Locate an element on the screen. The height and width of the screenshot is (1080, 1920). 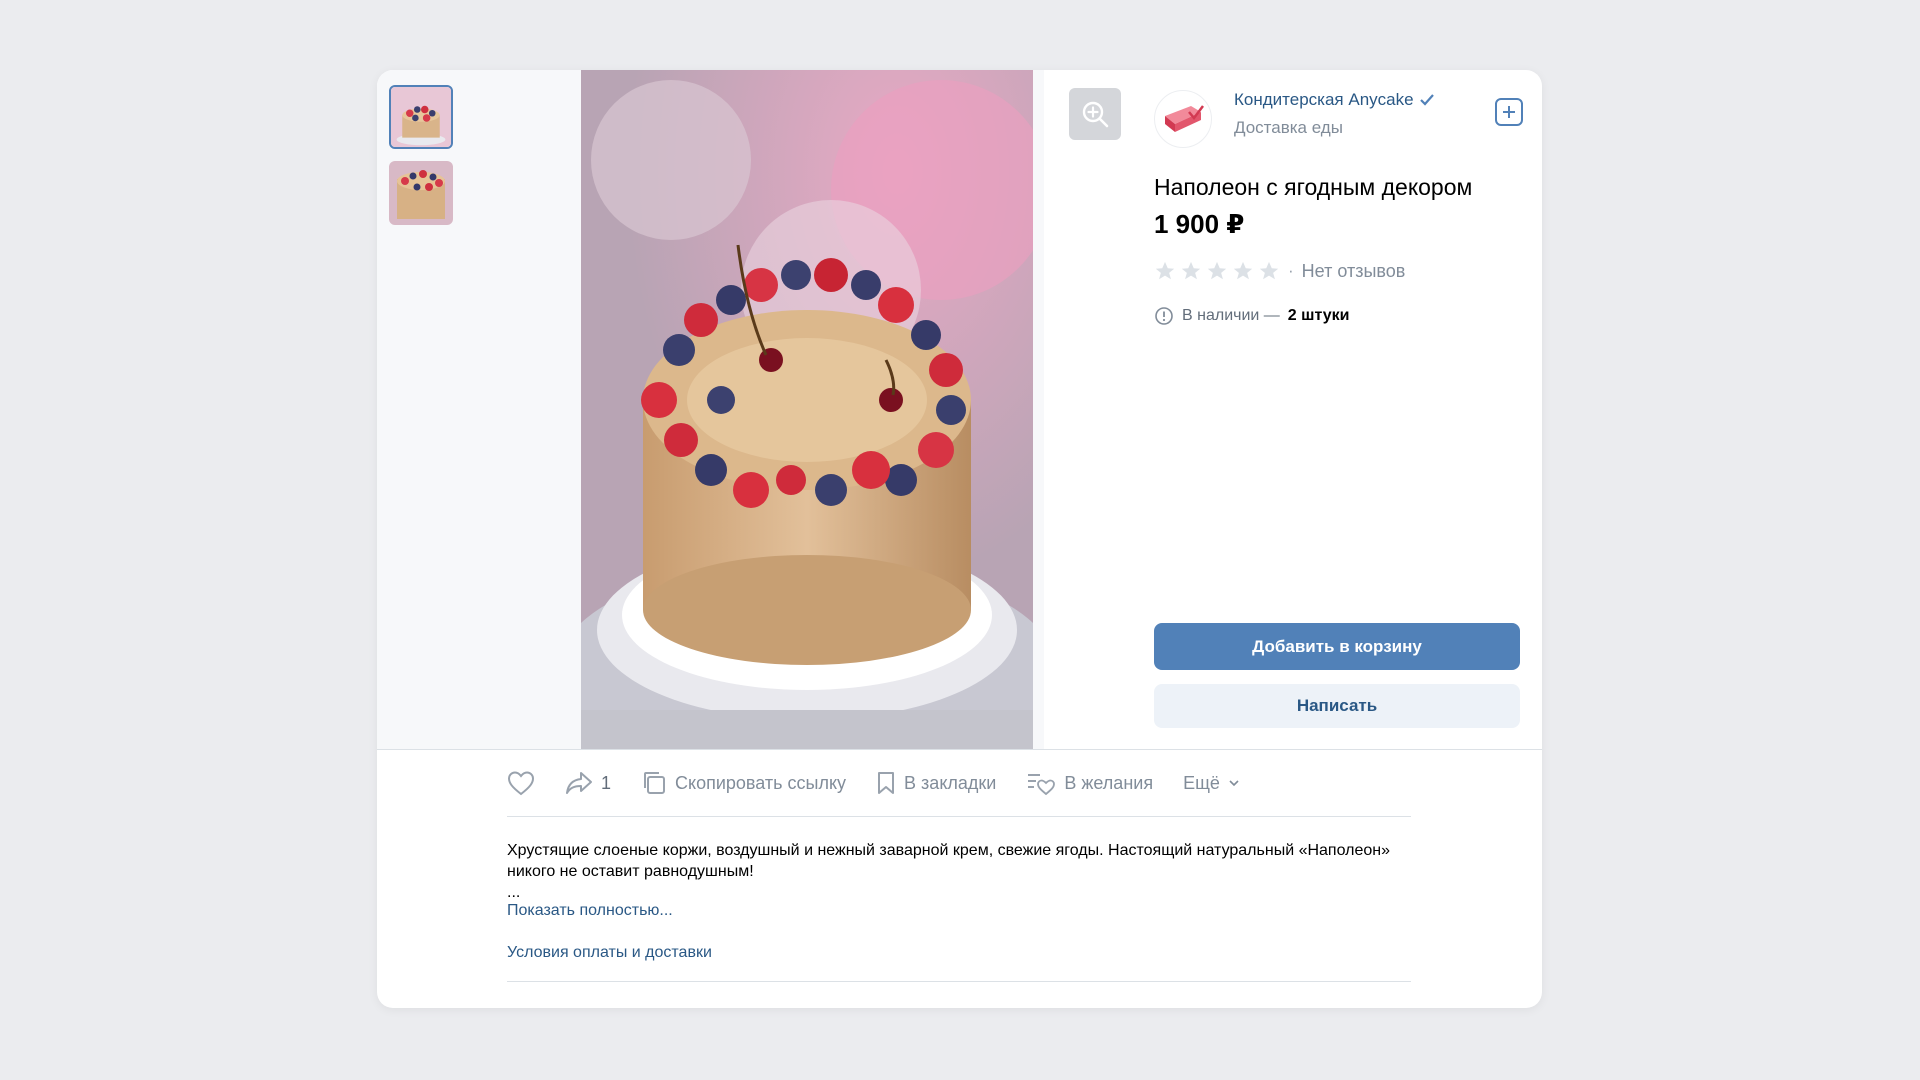
shop-name: Кондитерская Anycake is located at coordinates (1324, 99).